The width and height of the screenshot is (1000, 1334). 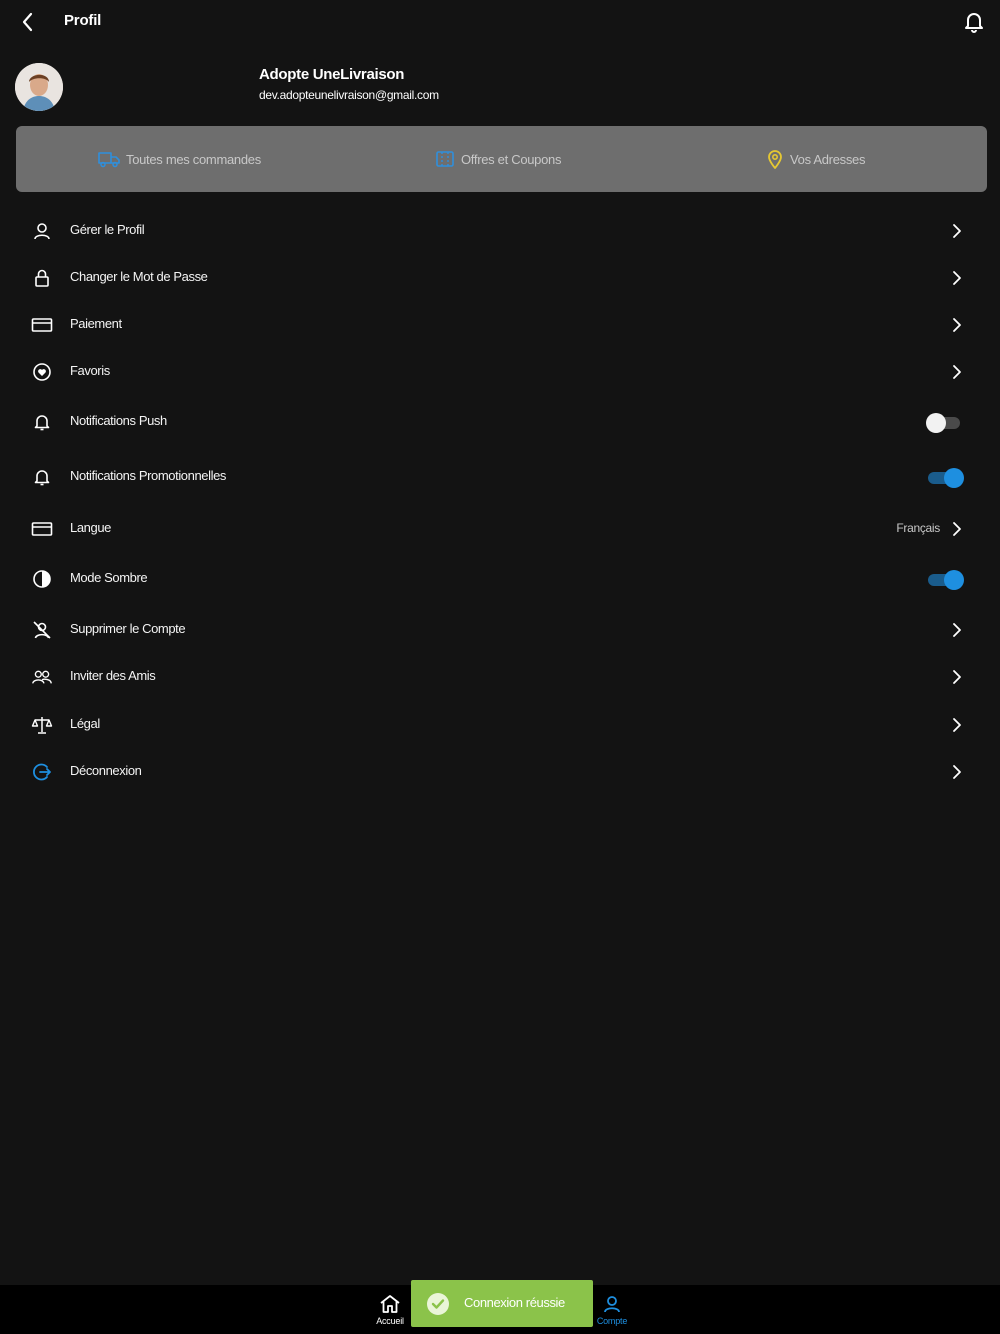 I want to click on users-icon, so click(x=42, y=677).